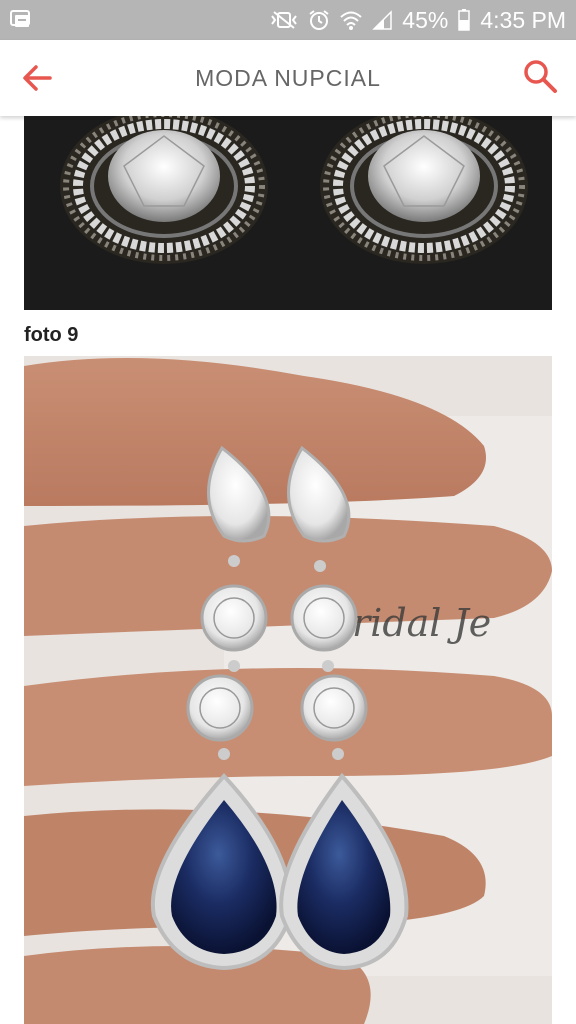 This screenshot has width=576, height=1024. What do you see at coordinates (51, 335) in the screenshot?
I see `photo-caption: foto 9` at bounding box center [51, 335].